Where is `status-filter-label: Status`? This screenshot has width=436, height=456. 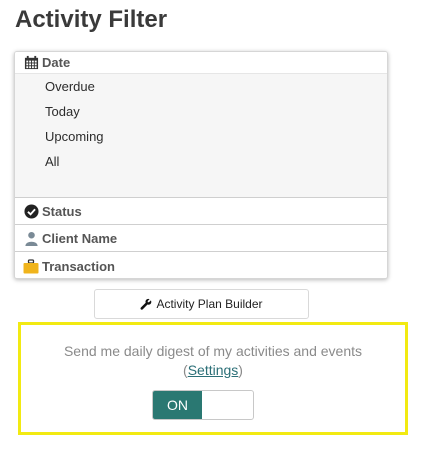 status-filter-label: Status is located at coordinates (62, 211).